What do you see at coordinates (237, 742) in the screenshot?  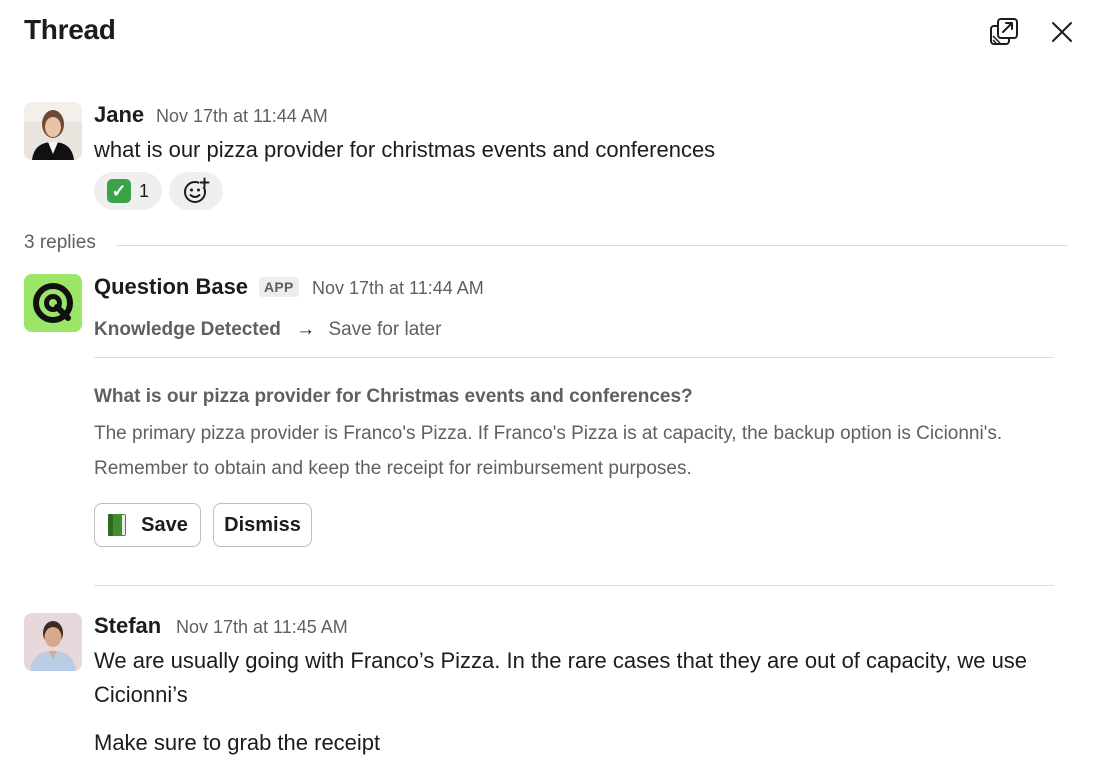 I see `message-text-2: Make sure to grab the receipt` at bounding box center [237, 742].